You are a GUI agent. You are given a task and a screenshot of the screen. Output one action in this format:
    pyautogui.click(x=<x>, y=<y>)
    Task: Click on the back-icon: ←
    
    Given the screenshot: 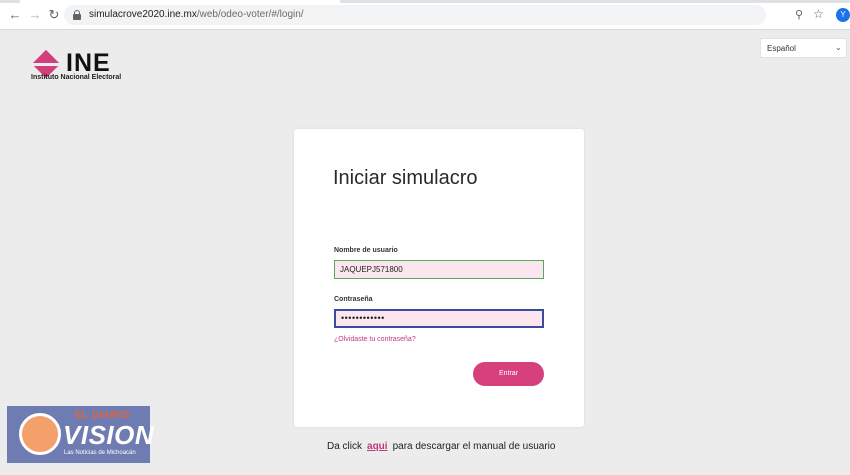 What is the action you would take?
    pyautogui.click(x=15, y=15)
    